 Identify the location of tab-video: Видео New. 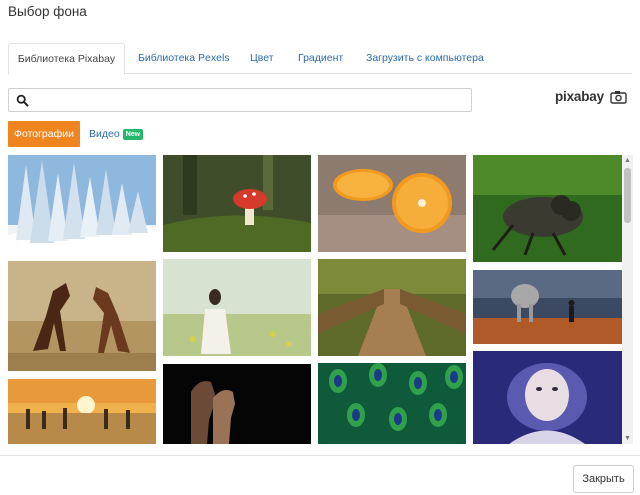
(116, 134).